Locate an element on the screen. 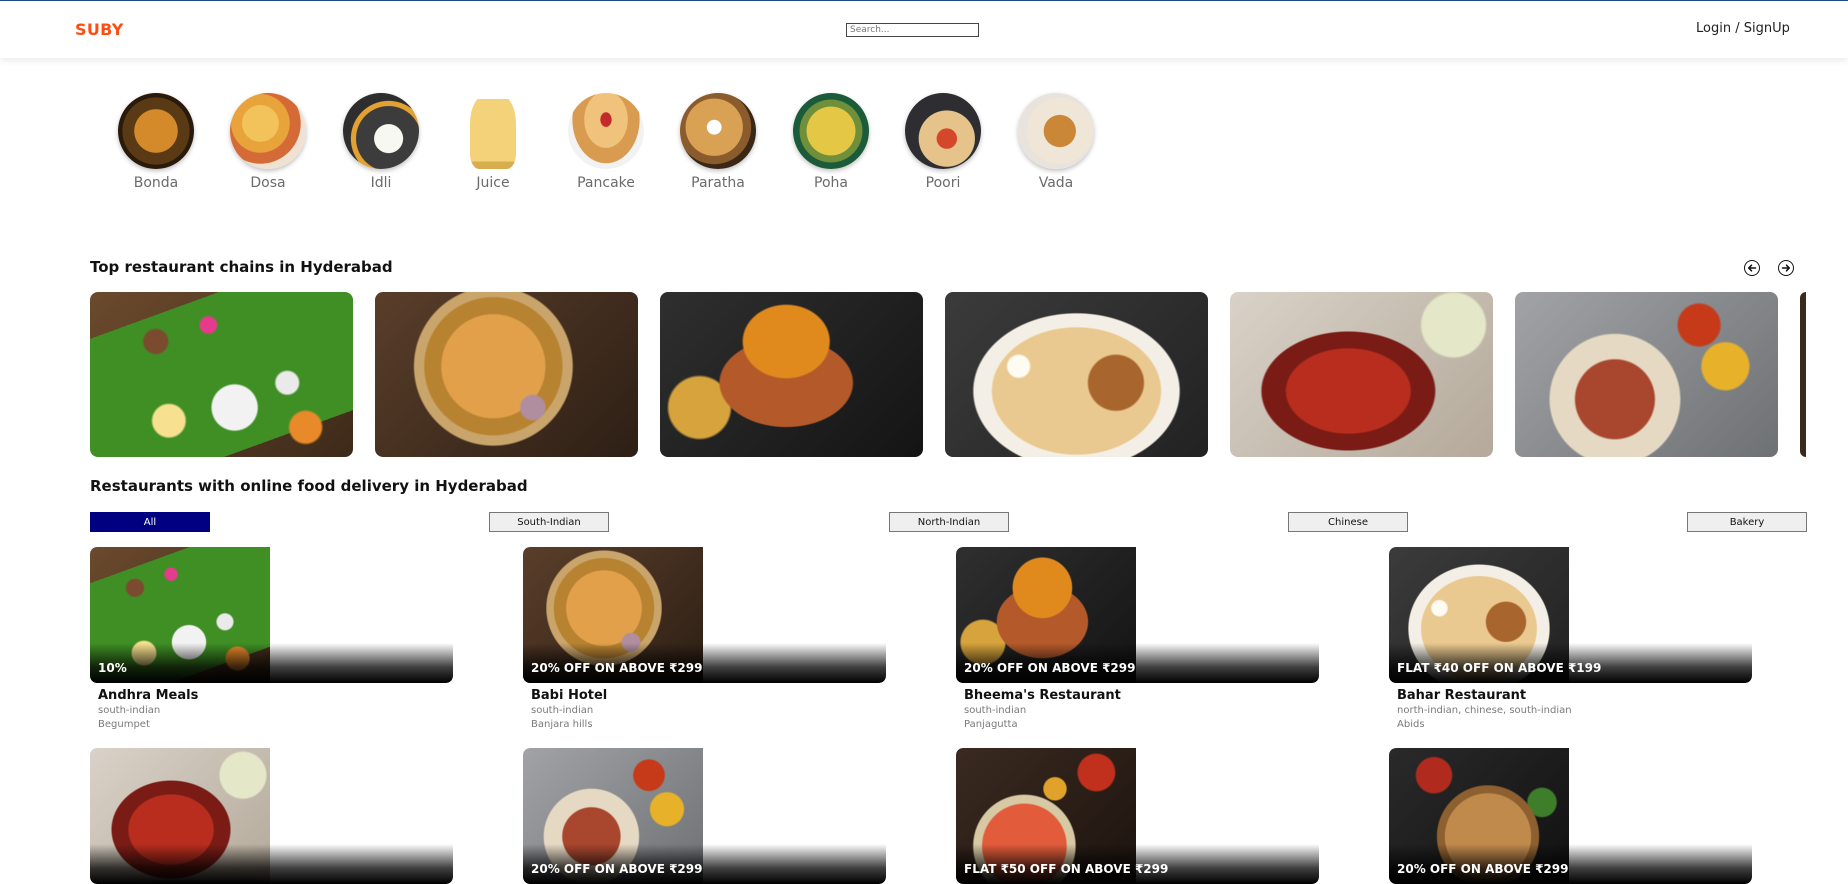 The height and width of the screenshot is (884, 1848). restaurant-area: Panjagutta is located at coordinates (991, 724).